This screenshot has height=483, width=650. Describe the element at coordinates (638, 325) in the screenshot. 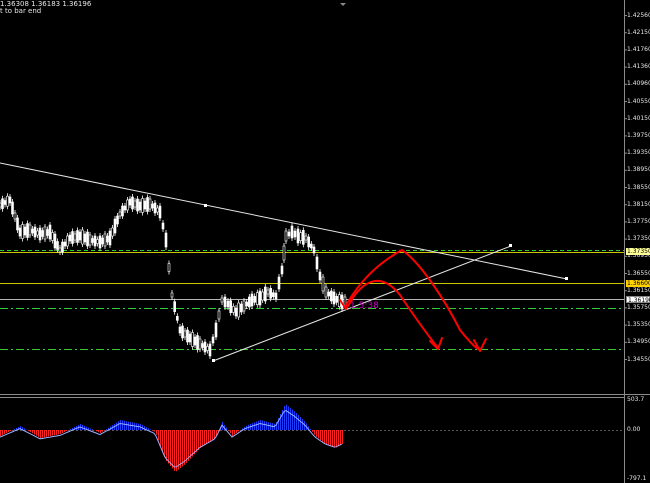

I see `price-axis-label: 1.35350` at that location.